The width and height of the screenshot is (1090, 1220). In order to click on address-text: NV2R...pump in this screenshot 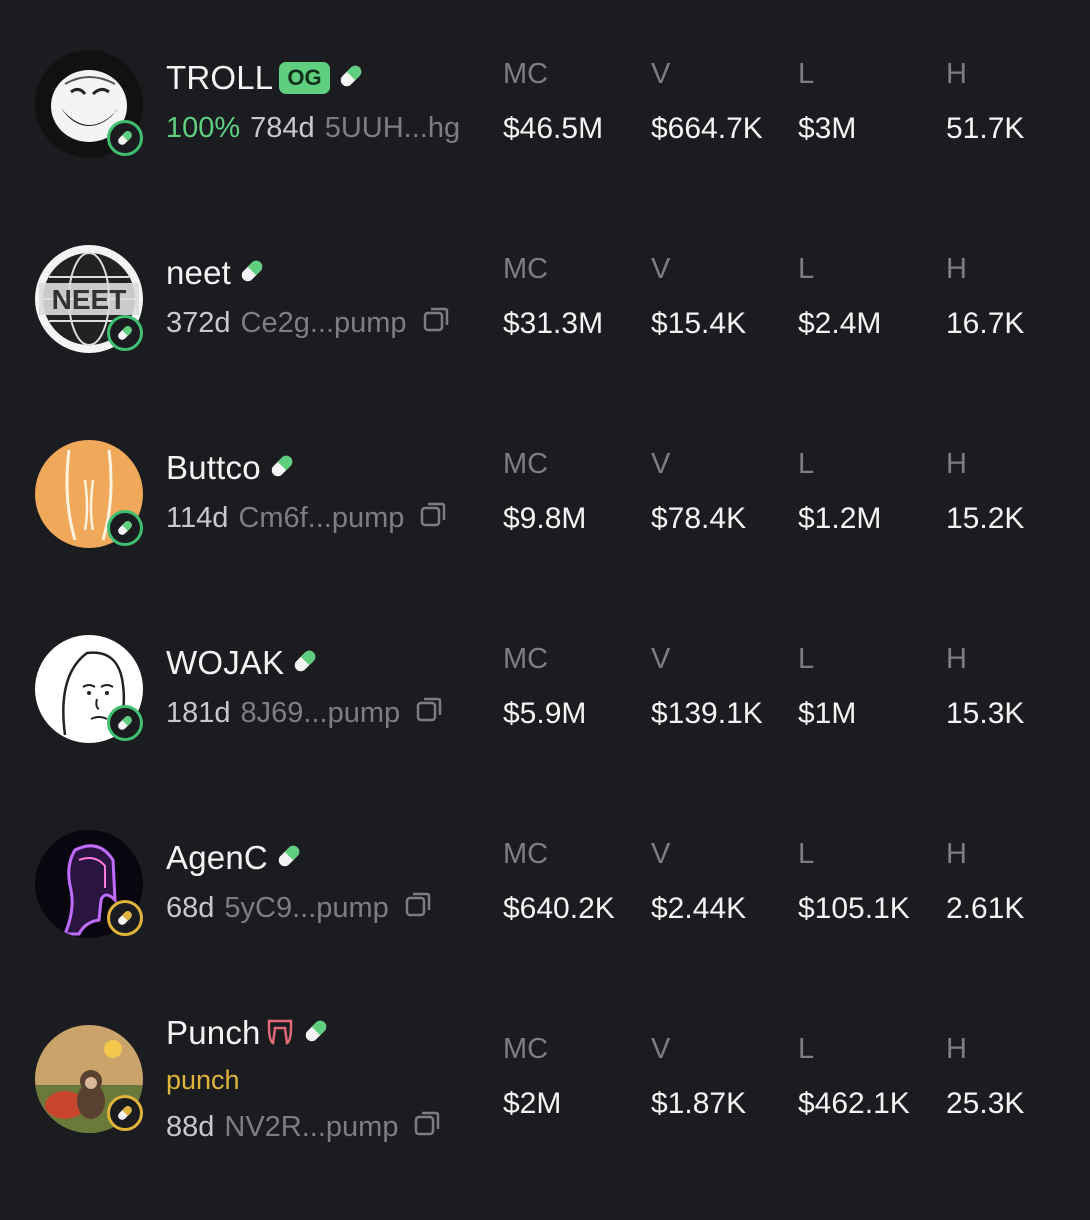, I will do `click(311, 1127)`.